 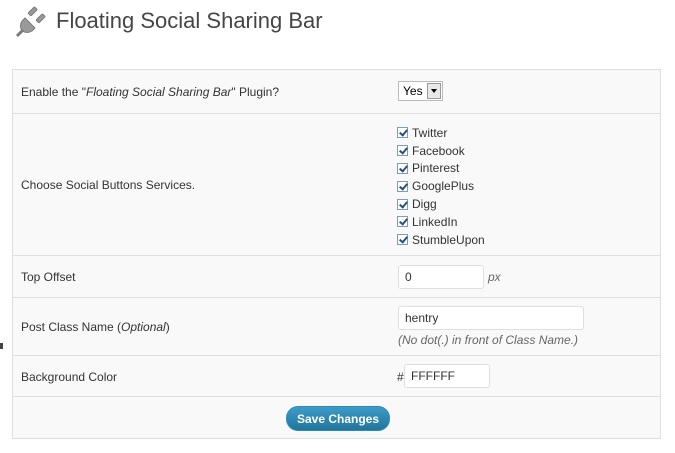 I want to click on page-header: Floating Social Sharing Bar, so click(x=168, y=22).